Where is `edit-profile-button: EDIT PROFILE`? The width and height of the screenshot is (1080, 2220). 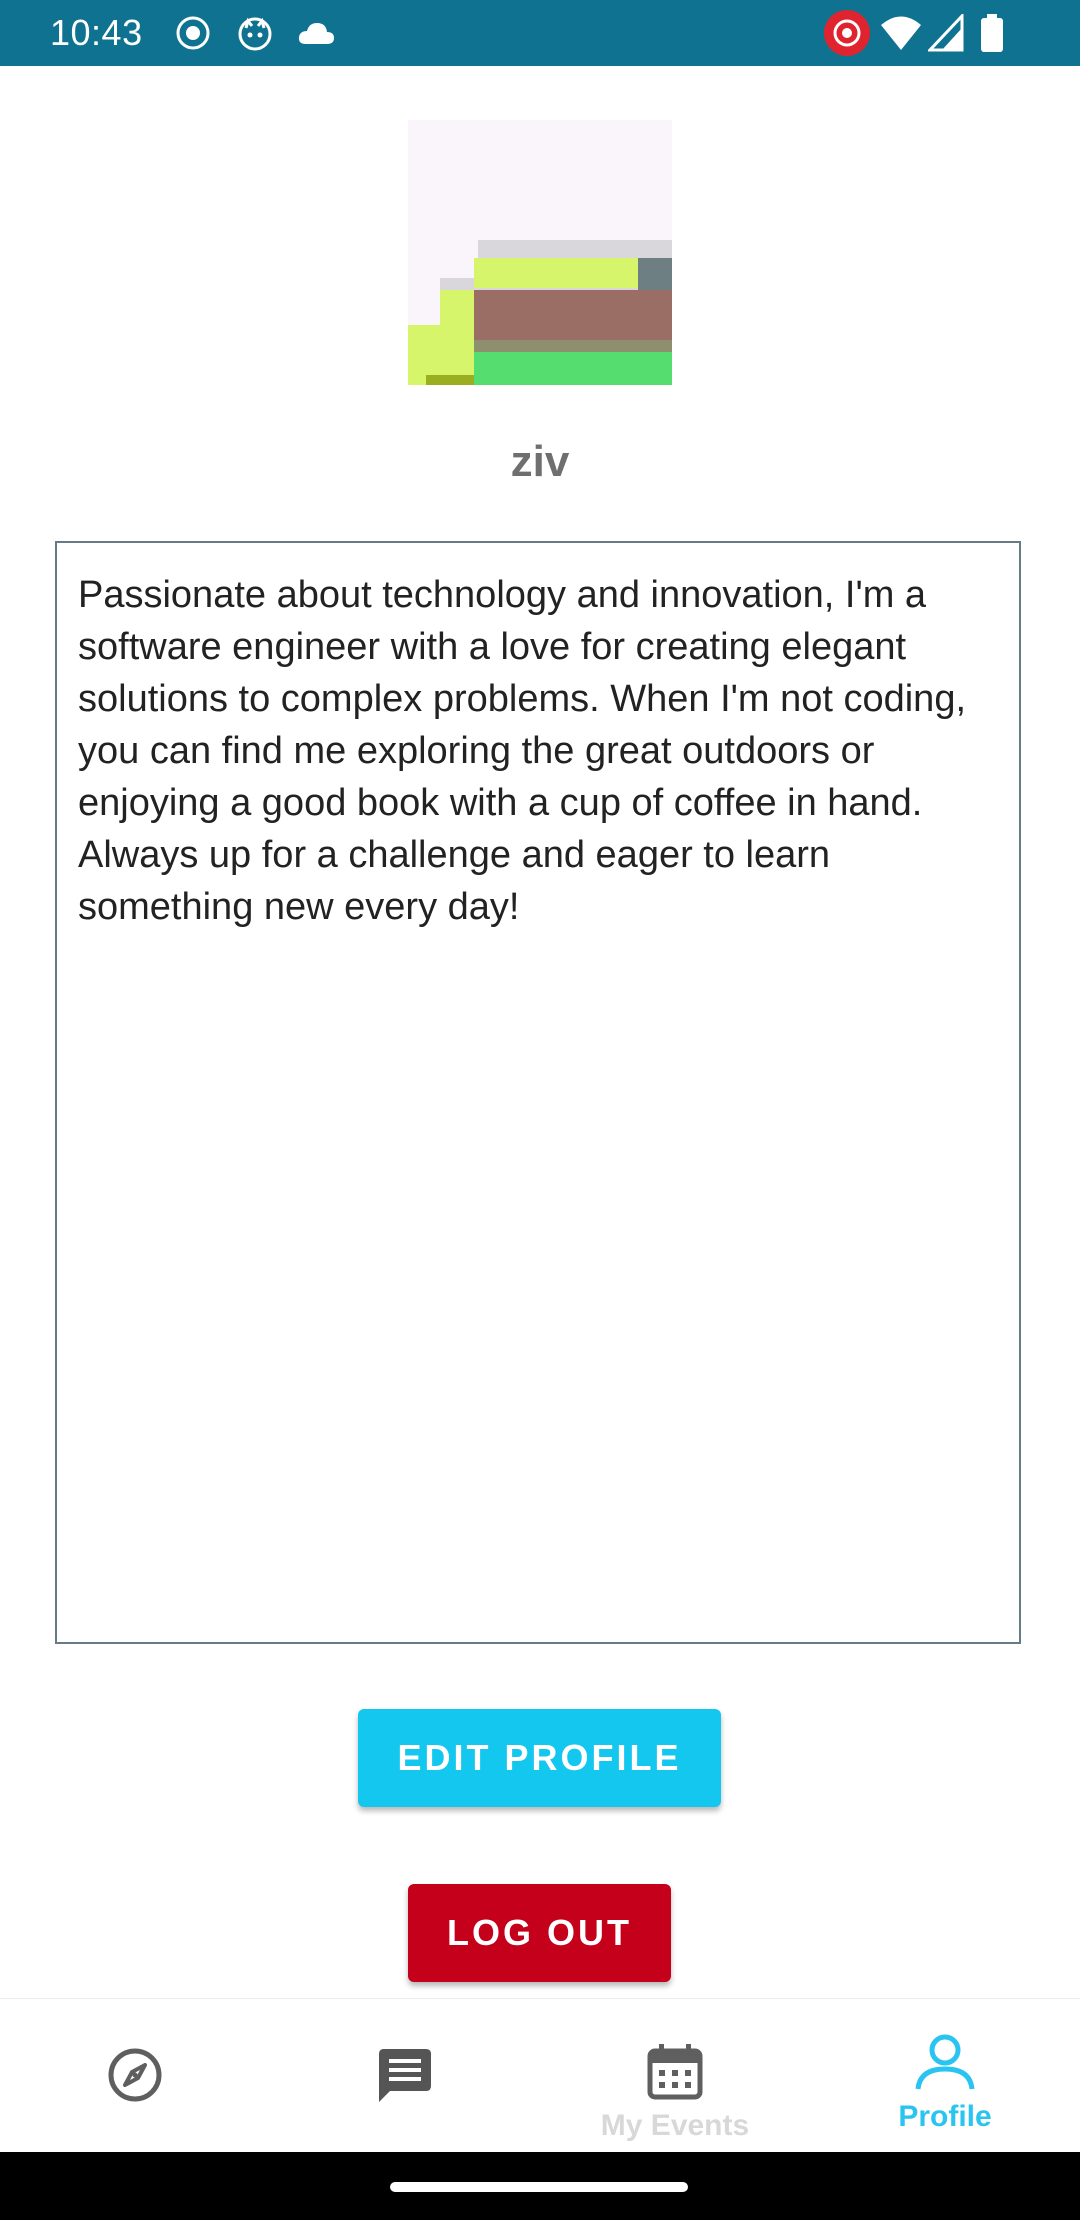 edit-profile-button: EDIT PROFILE is located at coordinates (539, 1758).